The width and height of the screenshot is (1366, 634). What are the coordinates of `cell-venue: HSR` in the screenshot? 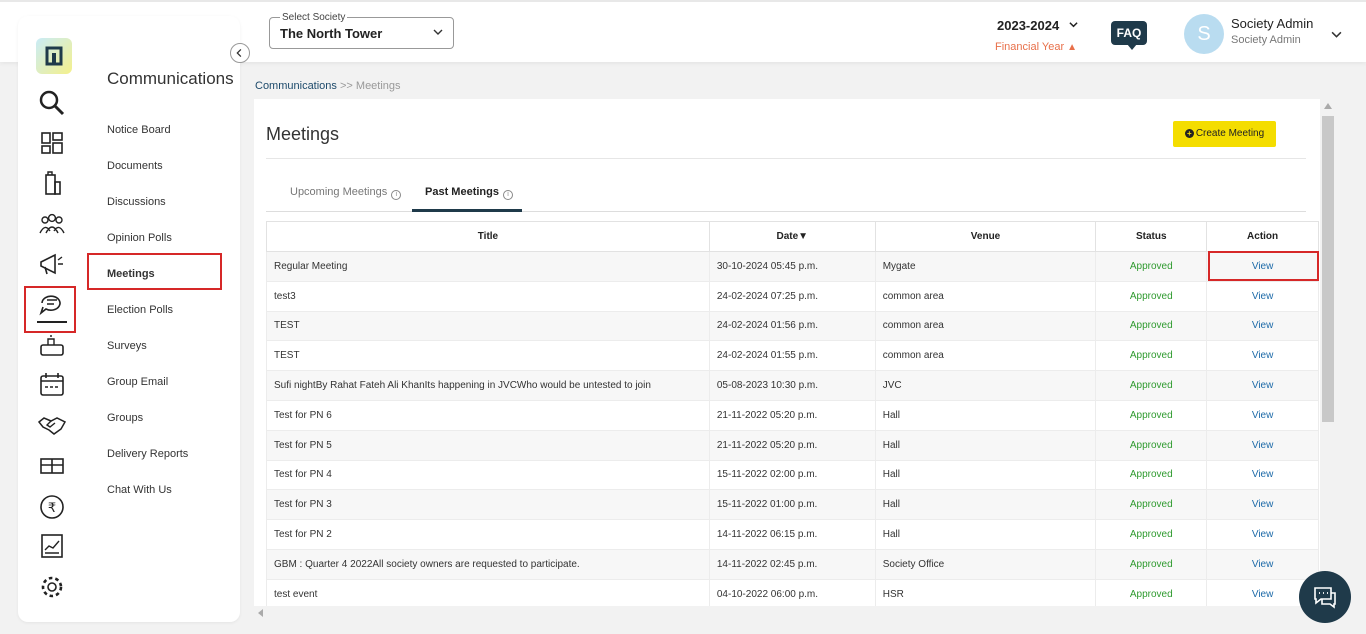 It's located at (985, 592).